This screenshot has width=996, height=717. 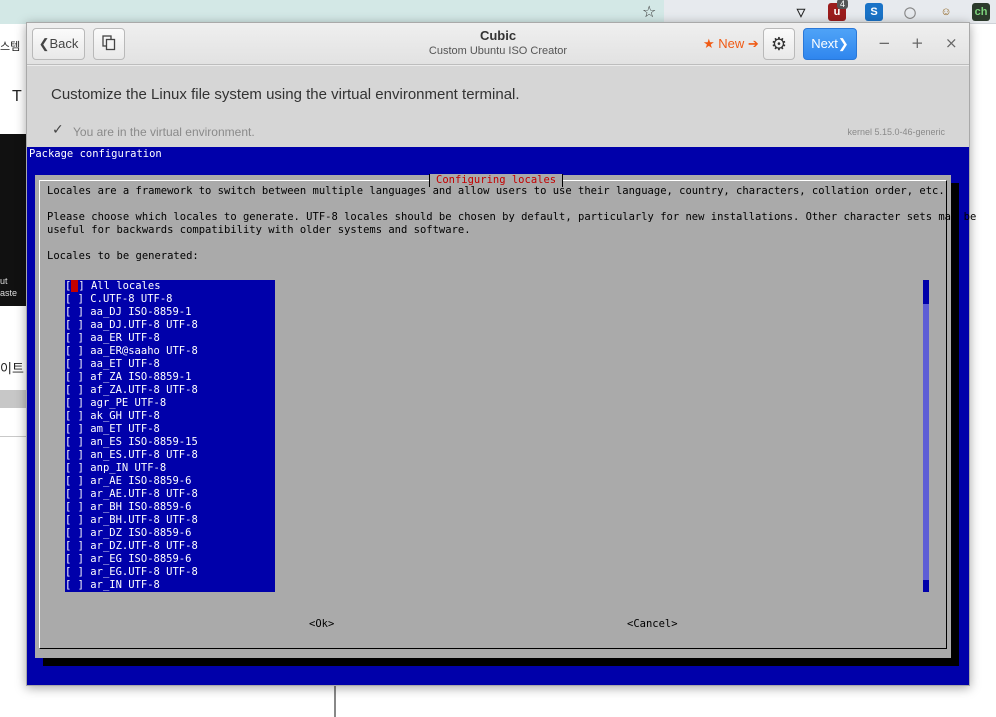 What do you see at coordinates (128, 403) in the screenshot?
I see `locale-label: agr_PE UTF-8` at bounding box center [128, 403].